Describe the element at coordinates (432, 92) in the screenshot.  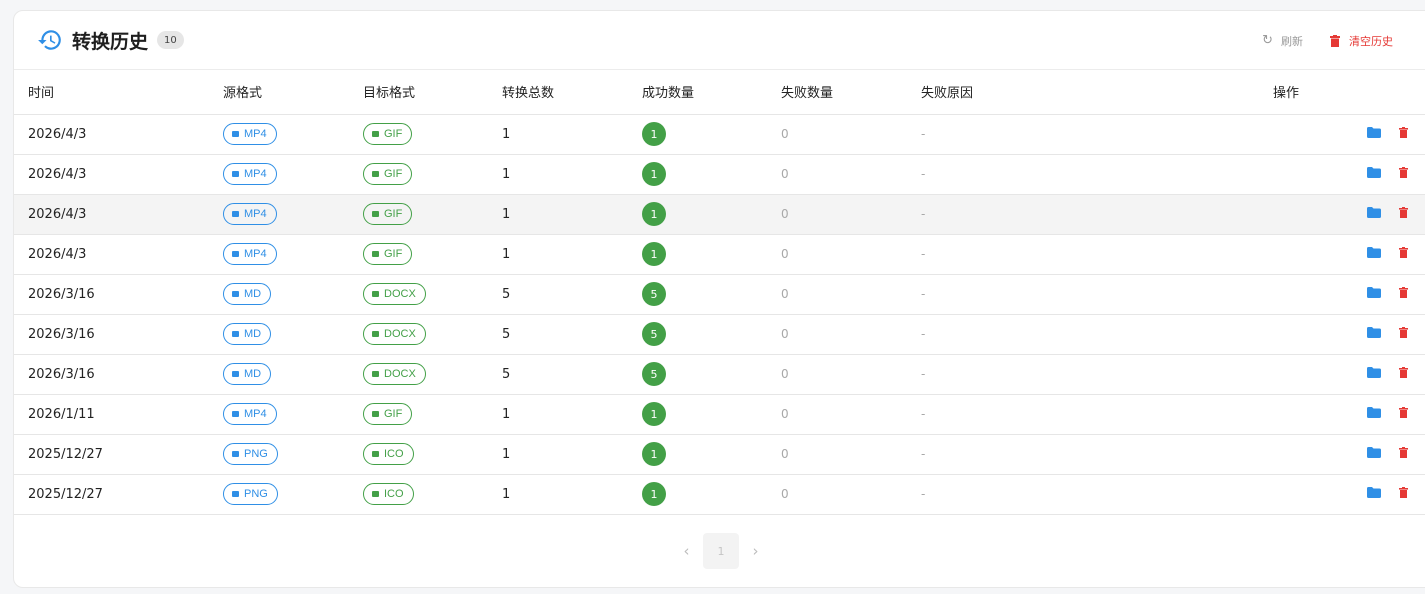
I see `column-header-target: 目标格式` at that location.